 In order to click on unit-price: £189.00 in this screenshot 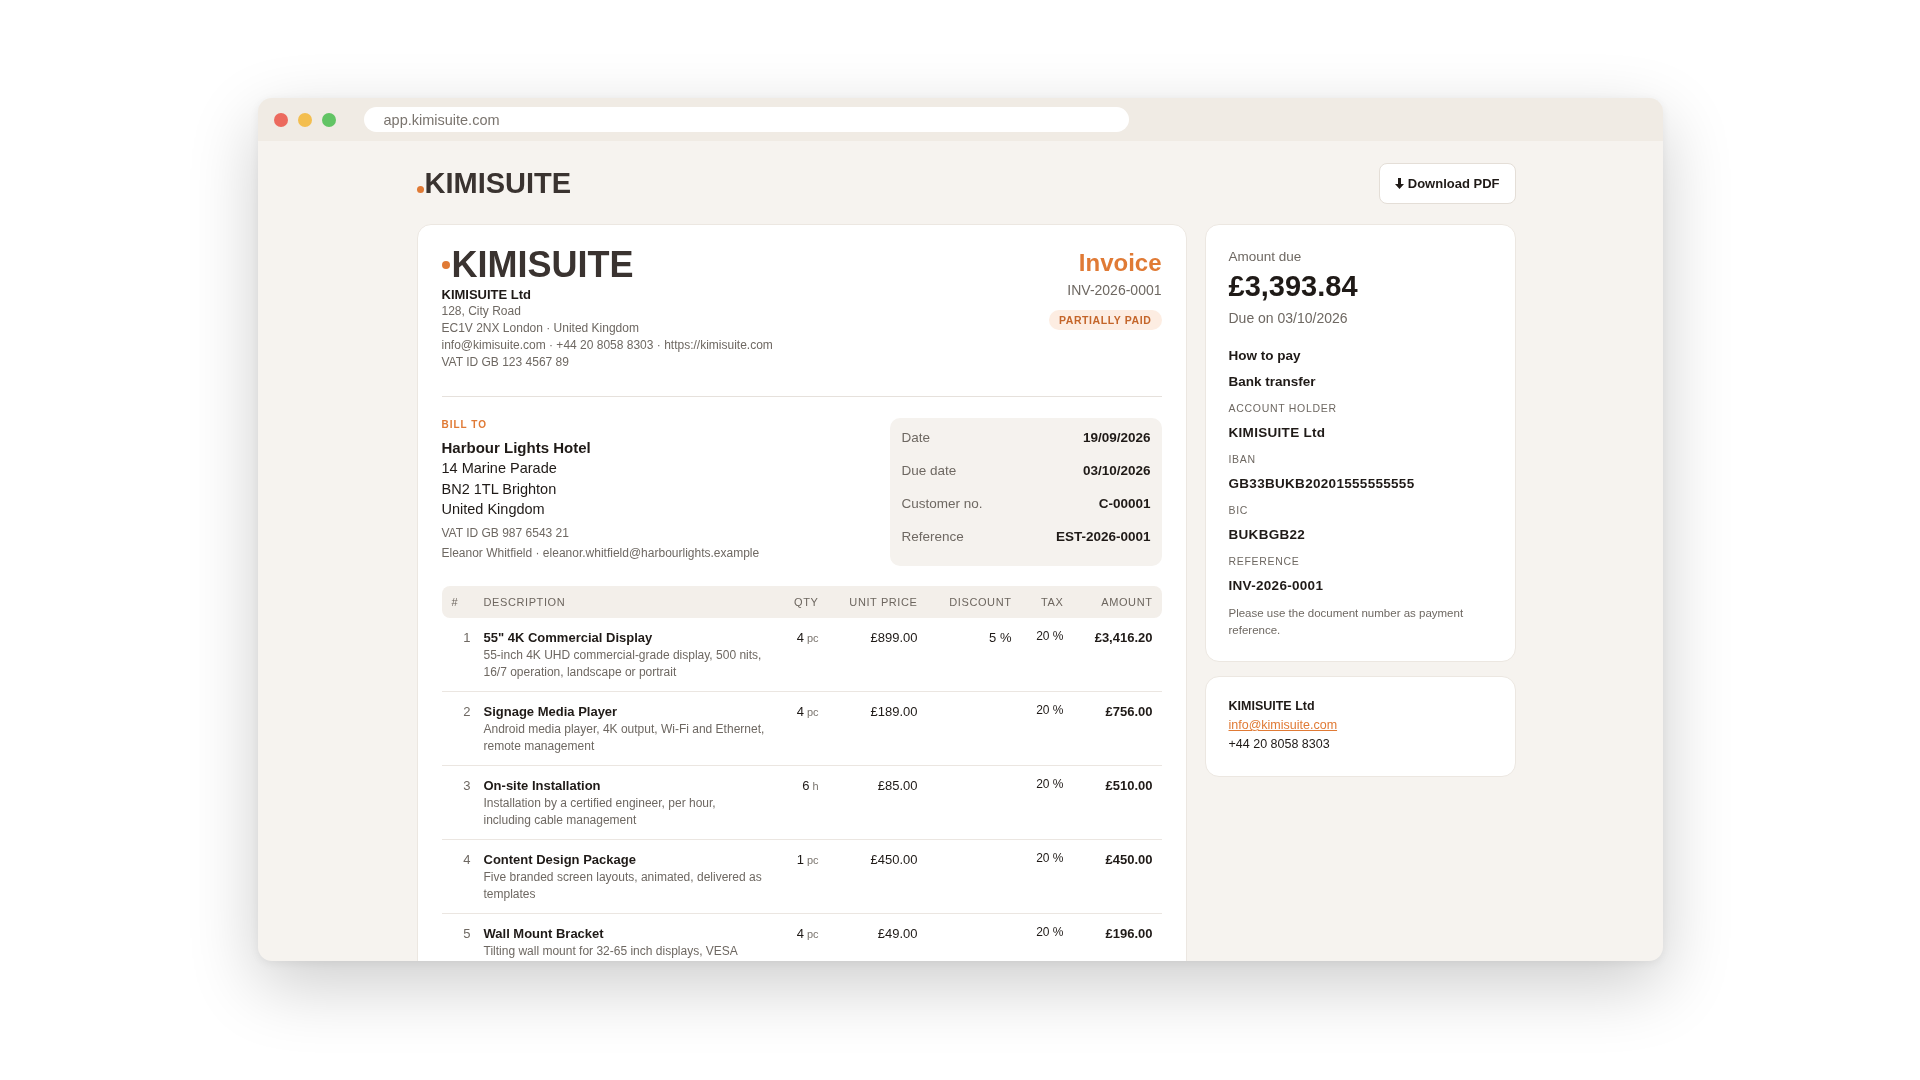, I will do `click(893, 712)`.